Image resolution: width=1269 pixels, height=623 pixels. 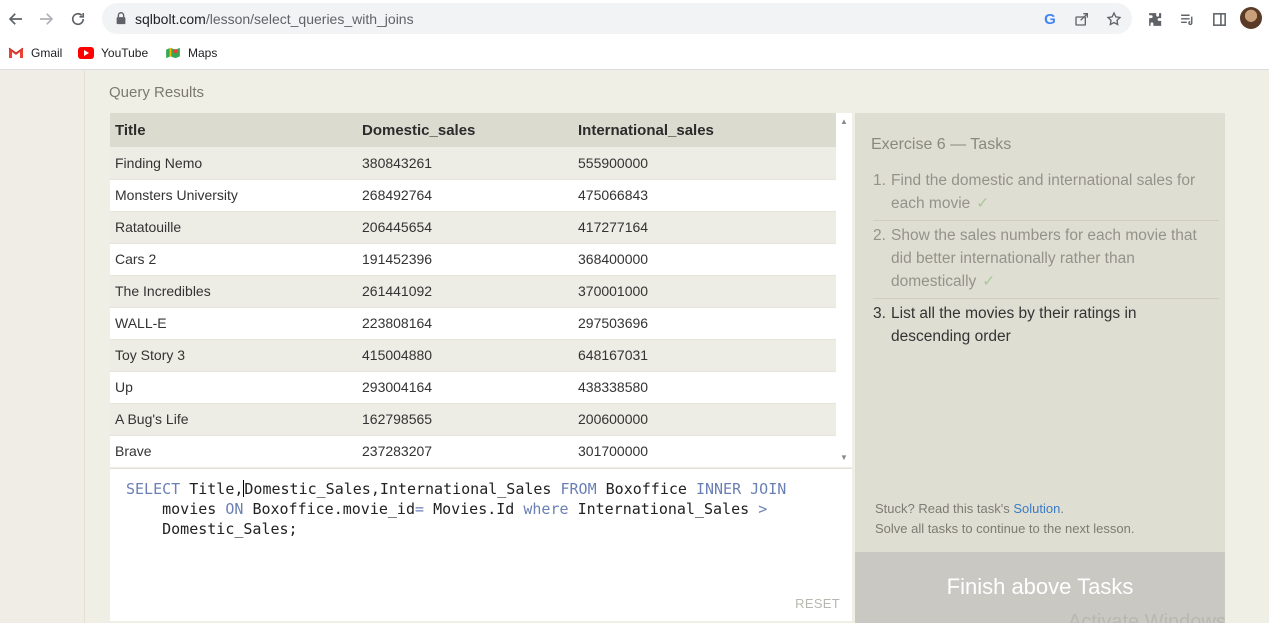 I want to click on code-token: Domestic_Sales,International_Sales, so click(x=398, y=489).